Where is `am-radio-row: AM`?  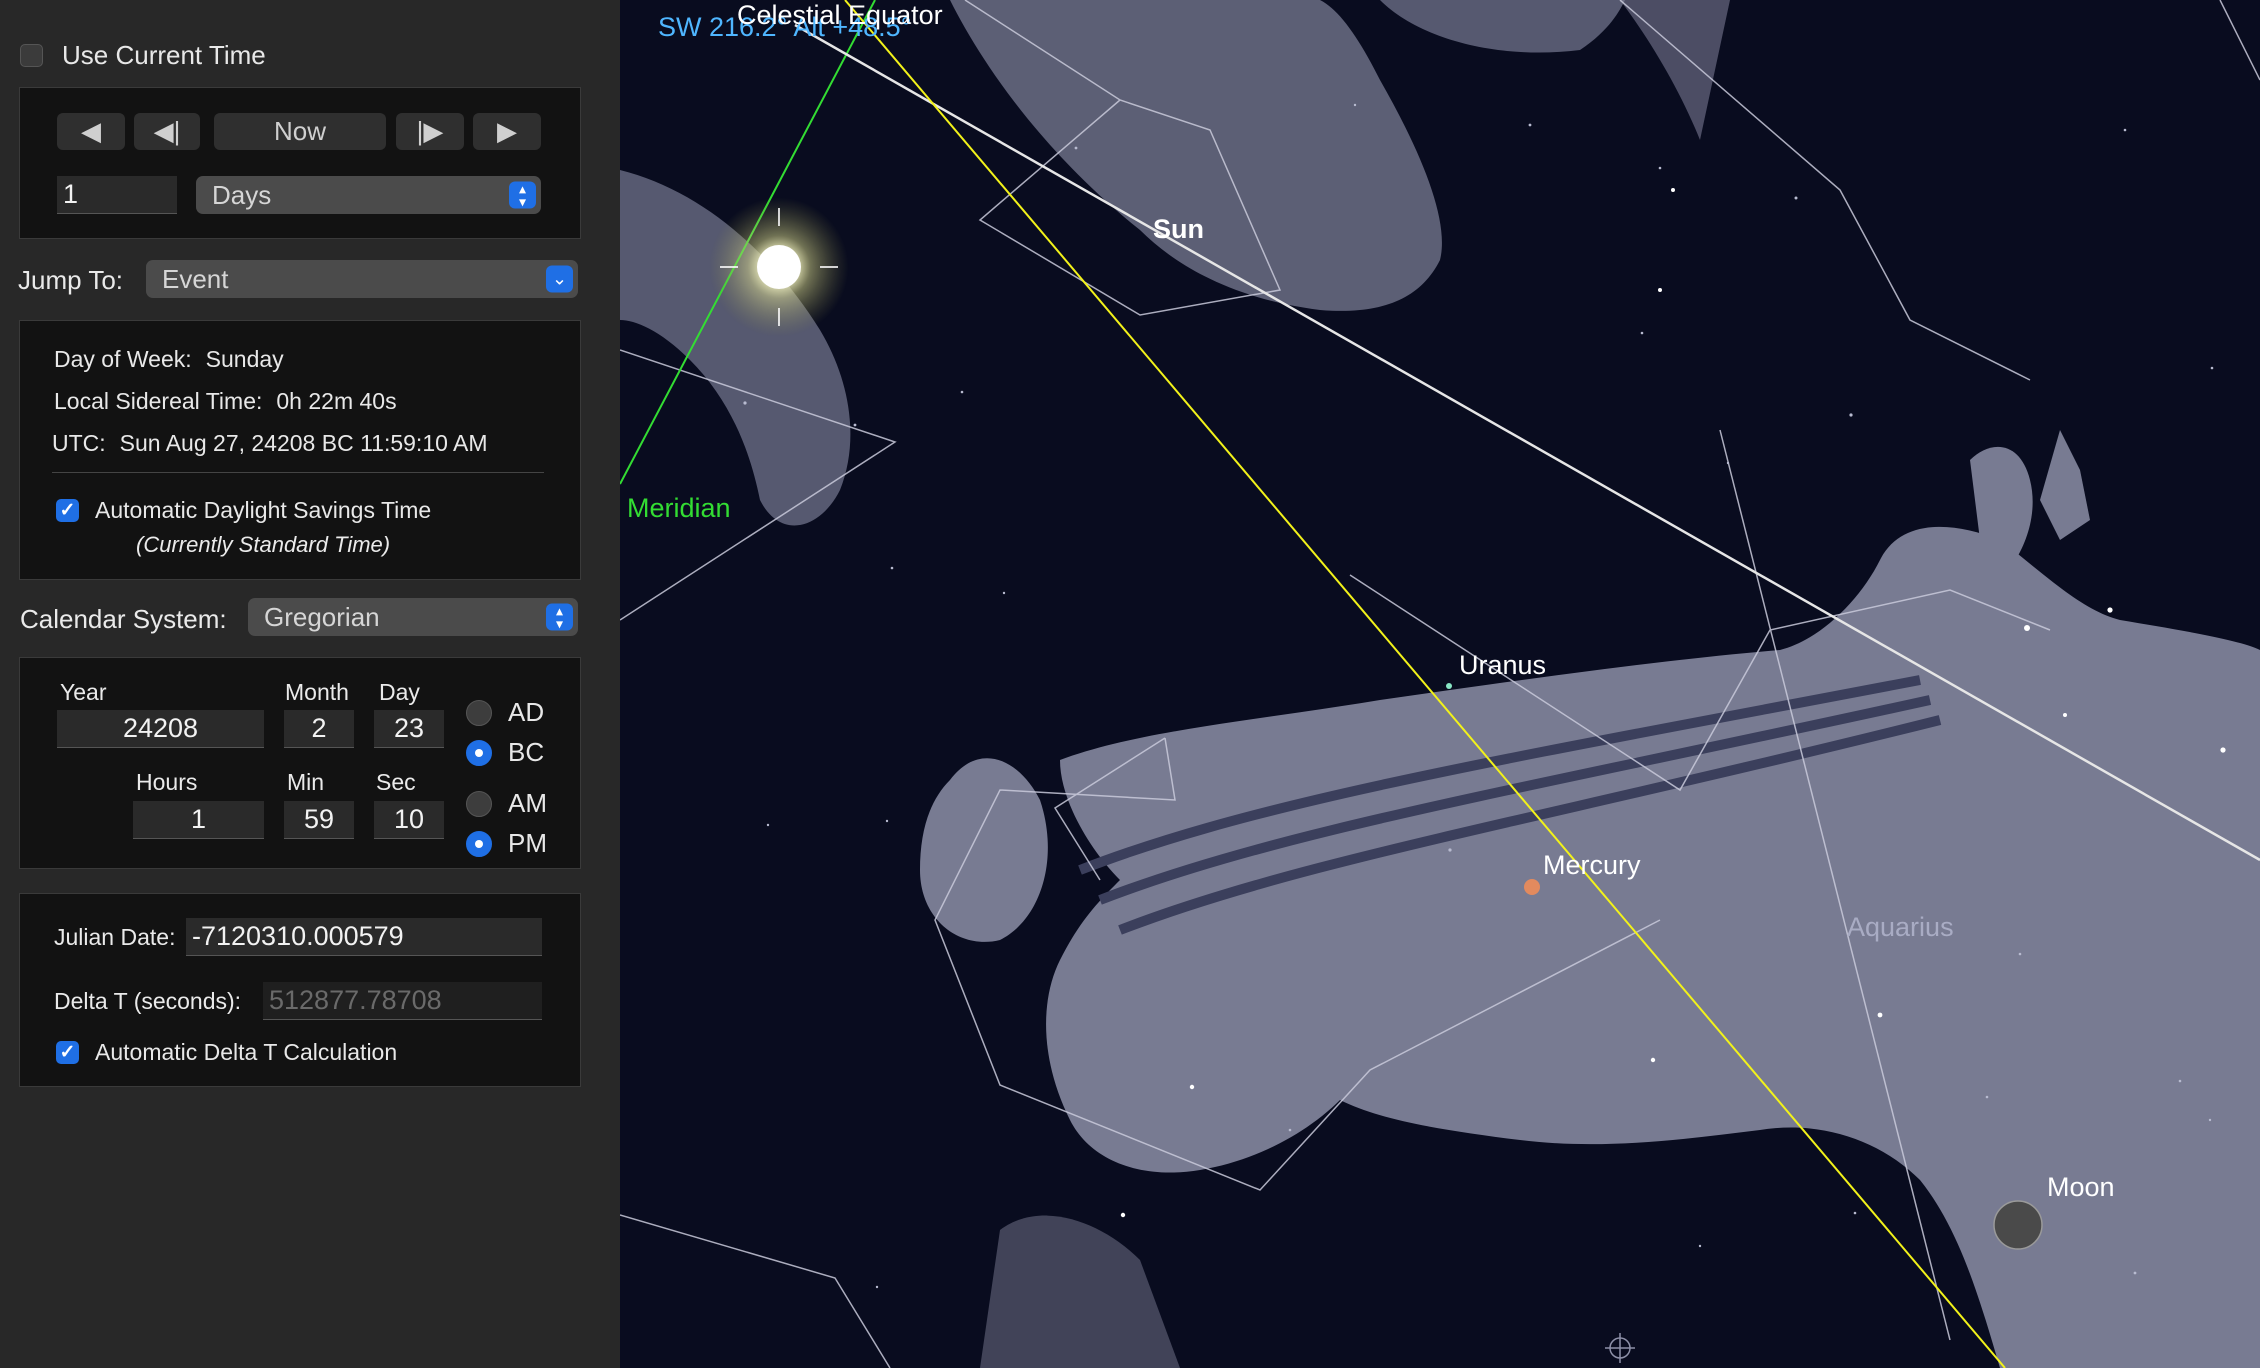
am-radio-row: AM is located at coordinates (506, 803).